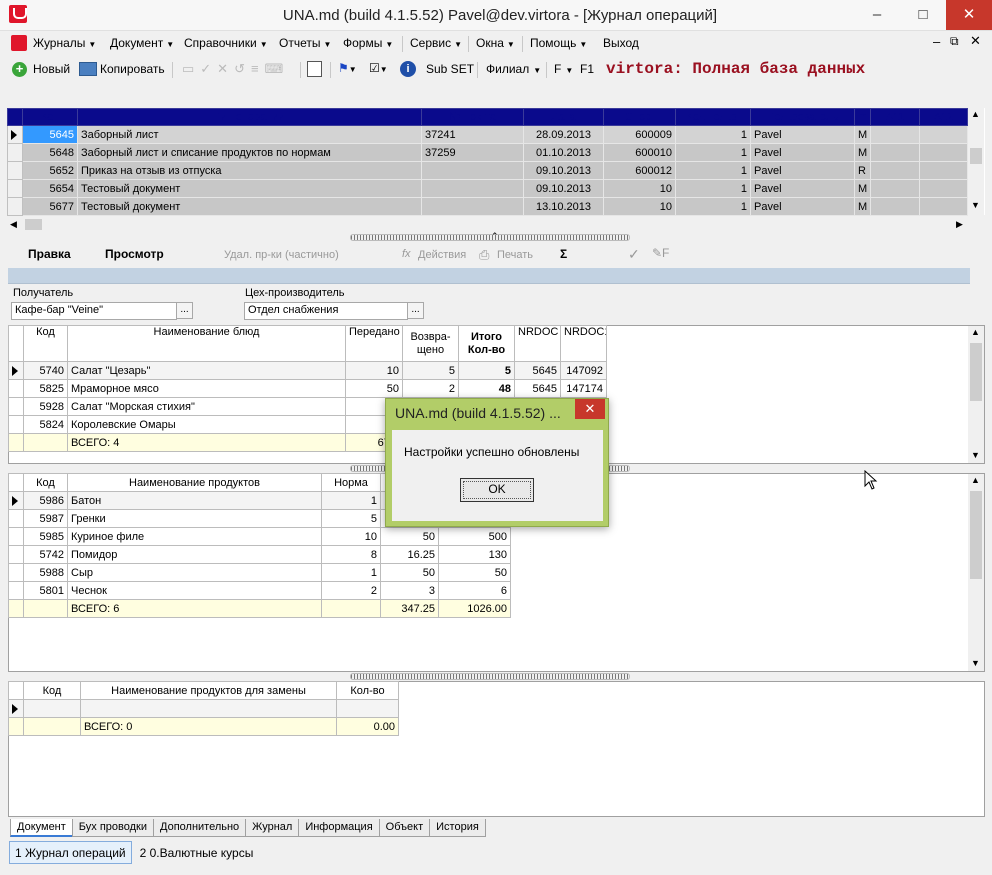 The image size is (992, 875). Describe the element at coordinates (206, 406) in the screenshot. I see `cell: Салат "Морская стихия"` at that location.